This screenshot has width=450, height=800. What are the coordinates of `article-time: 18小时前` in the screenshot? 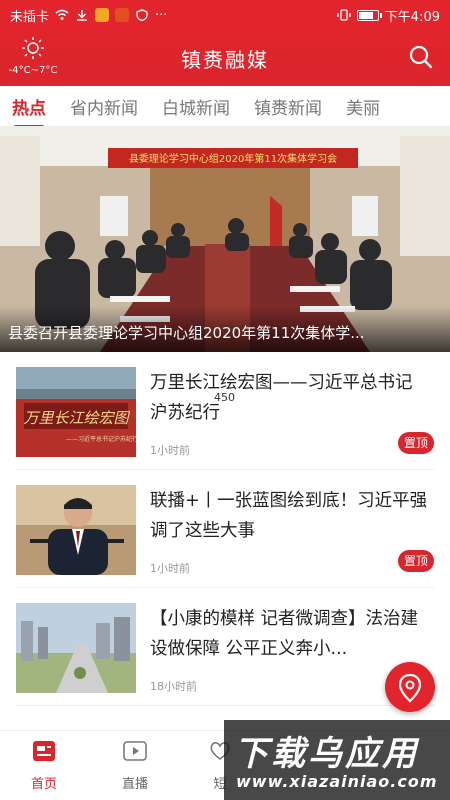 It's located at (173, 686).